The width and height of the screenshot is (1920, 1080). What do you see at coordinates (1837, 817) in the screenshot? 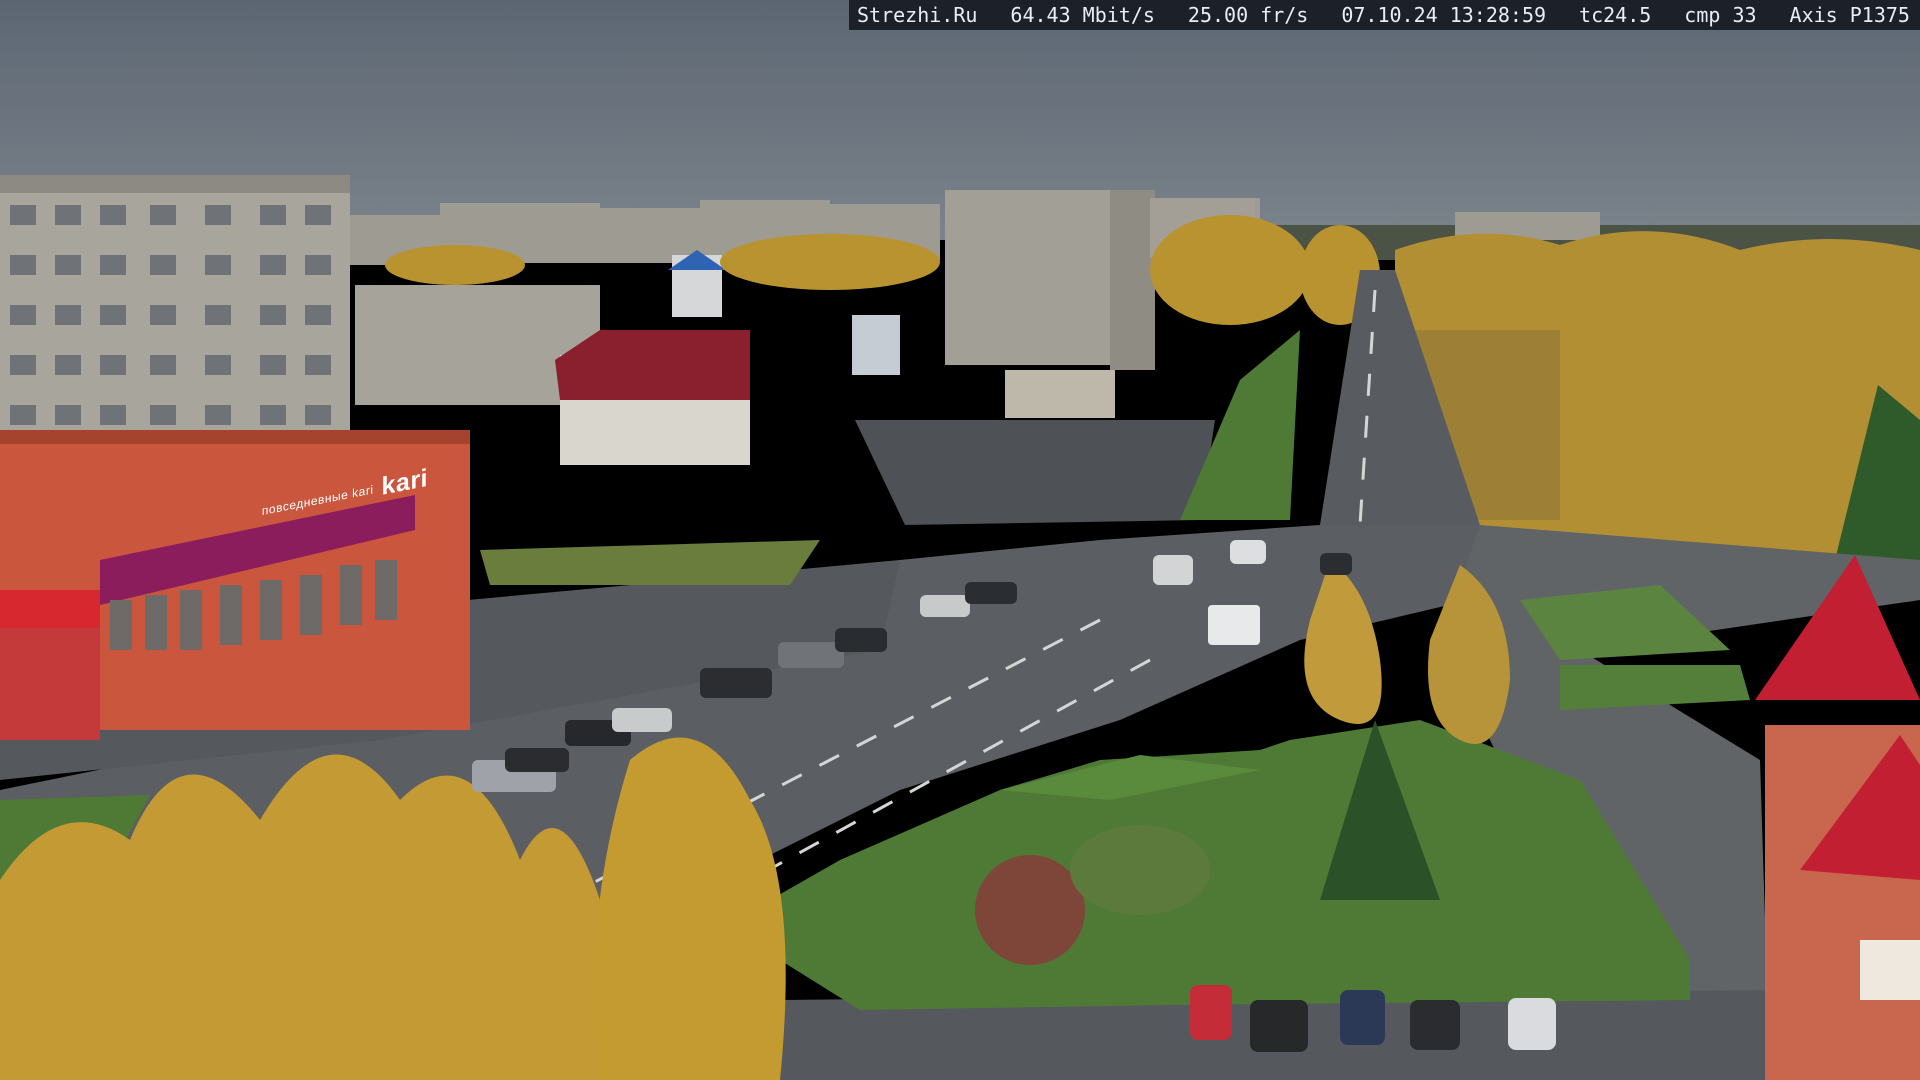
I see `red-roof-building-right` at bounding box center [1837, 817].